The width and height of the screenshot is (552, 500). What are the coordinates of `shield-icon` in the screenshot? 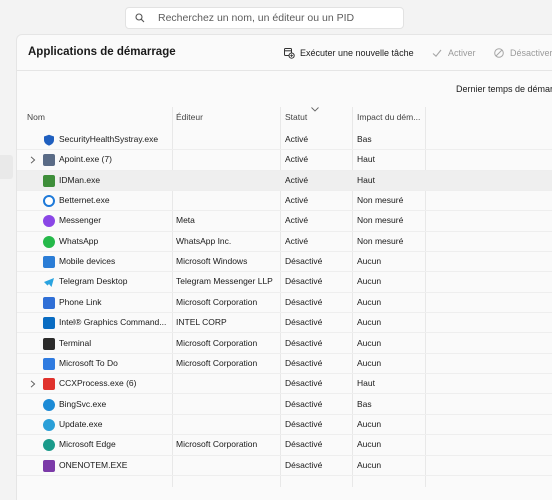 It's located at (49, 140).